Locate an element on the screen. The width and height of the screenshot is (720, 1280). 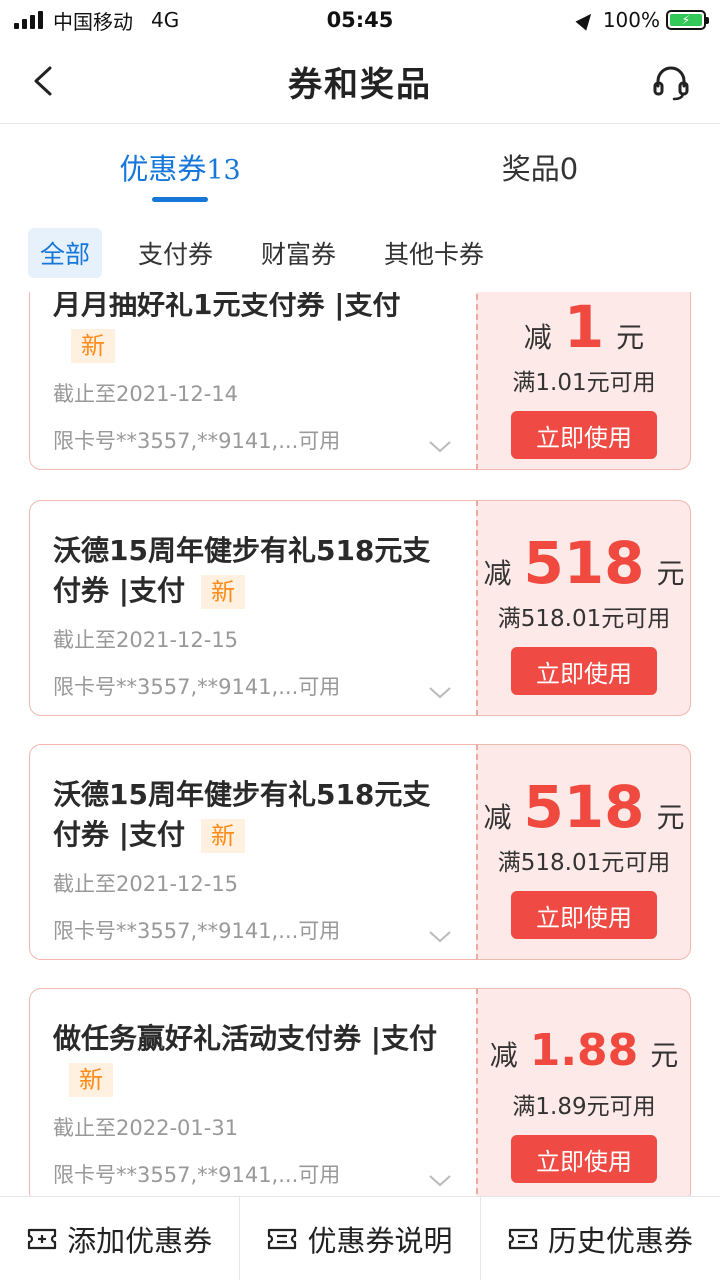
battery-percent: 100% is located at coordinates (631, 20).